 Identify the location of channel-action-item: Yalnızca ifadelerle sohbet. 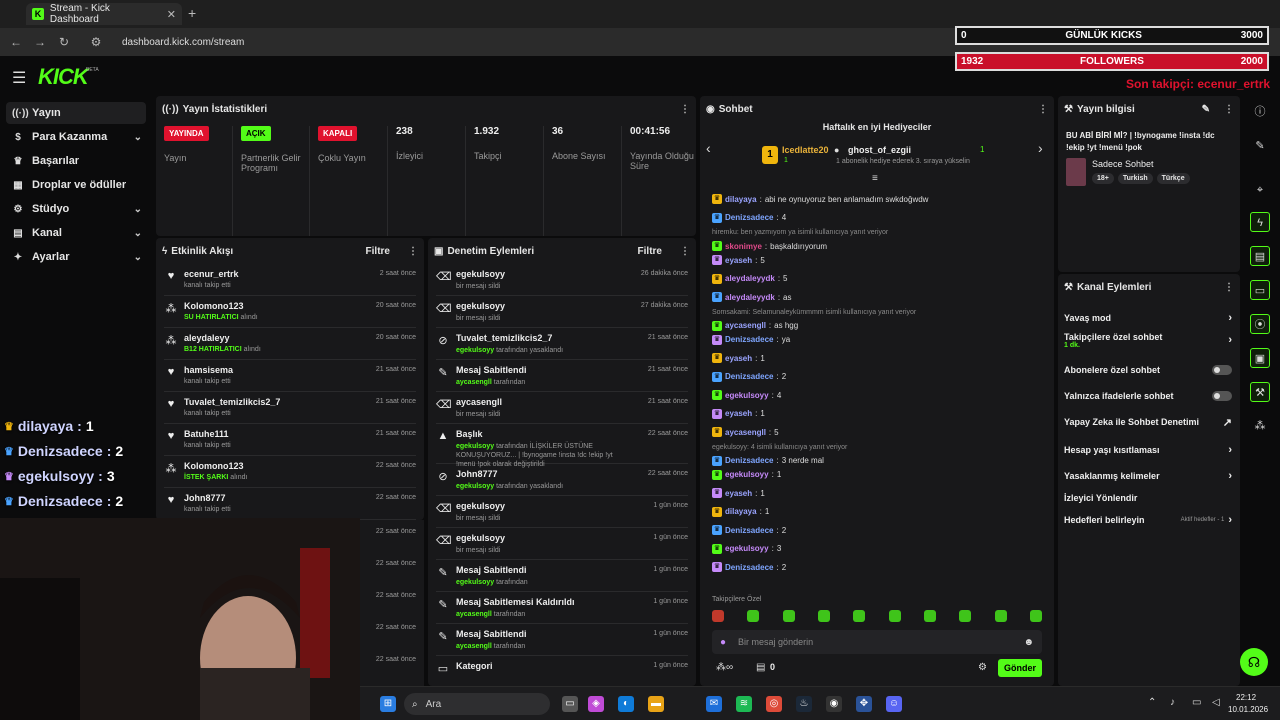
(1148, 396).